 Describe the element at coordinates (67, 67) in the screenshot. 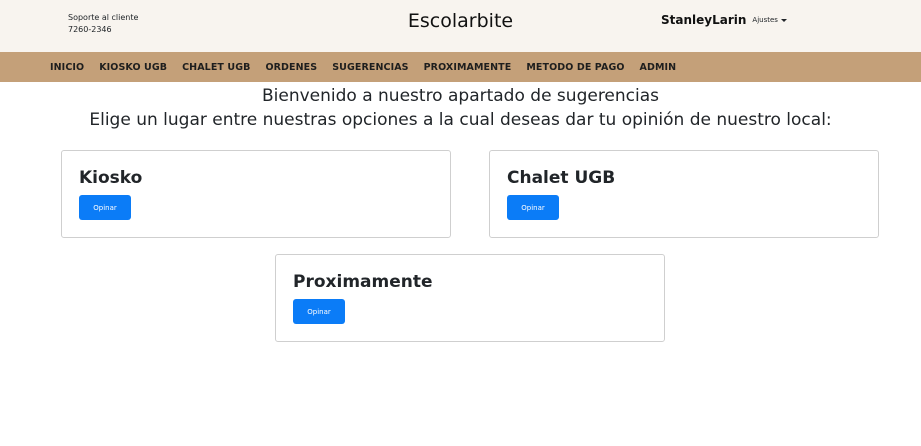

I see `nav-inicio: INICIO` at that location.